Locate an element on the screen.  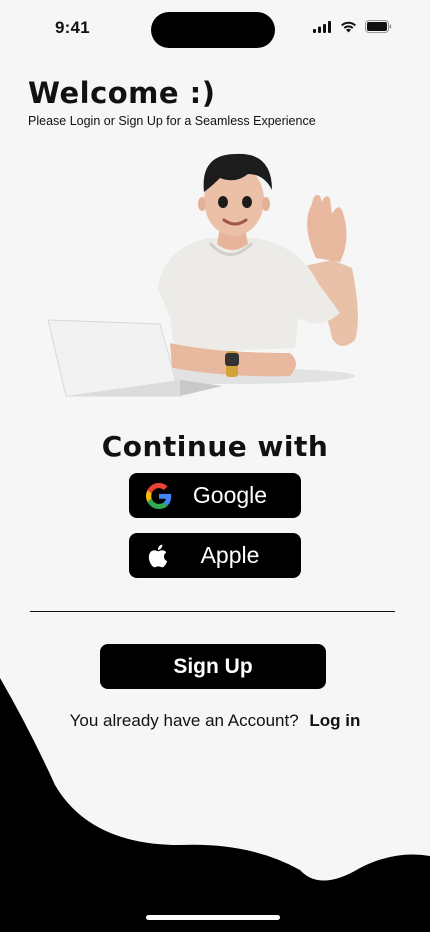
dynamic-island is located at coordinates (213, 30).